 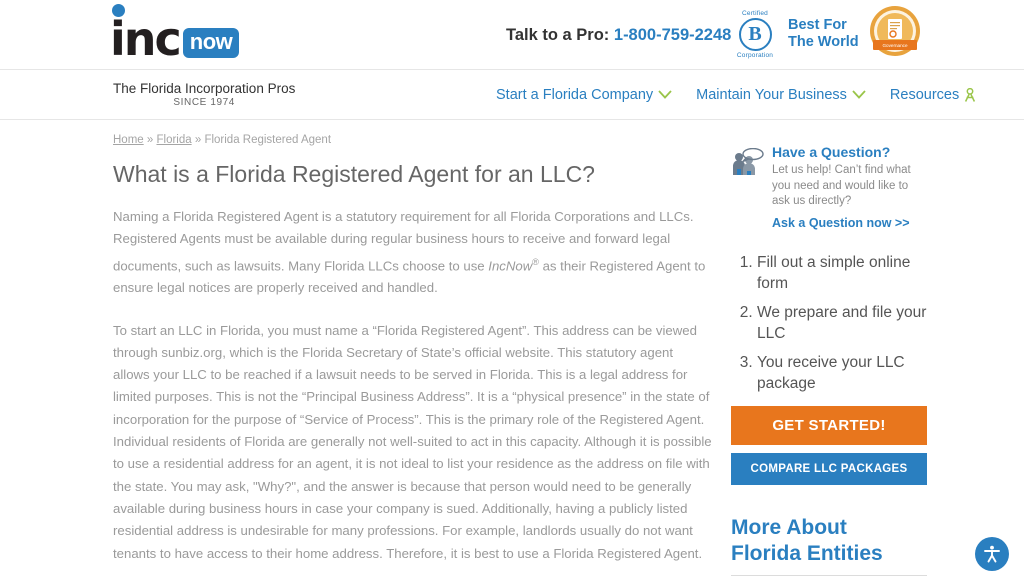 What do you see at coordinates (807, 553) in the screenshot?
I see `more-about-heading-line-2: Florida Entities` at bounding box center [807, 553].